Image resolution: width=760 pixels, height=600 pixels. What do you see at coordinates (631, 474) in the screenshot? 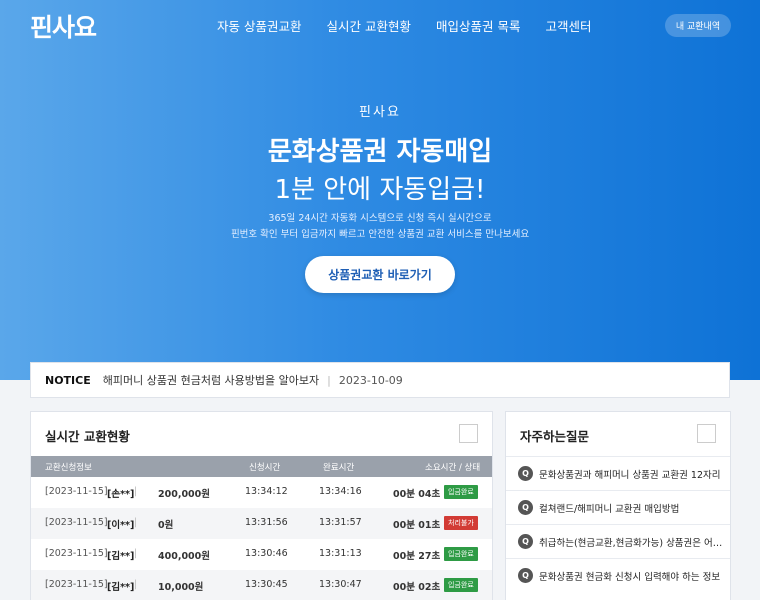
I see `faq-item-text: 문화상품권과 해피머니 상품권 교환권 12자리` at bounding box center [631, 474].